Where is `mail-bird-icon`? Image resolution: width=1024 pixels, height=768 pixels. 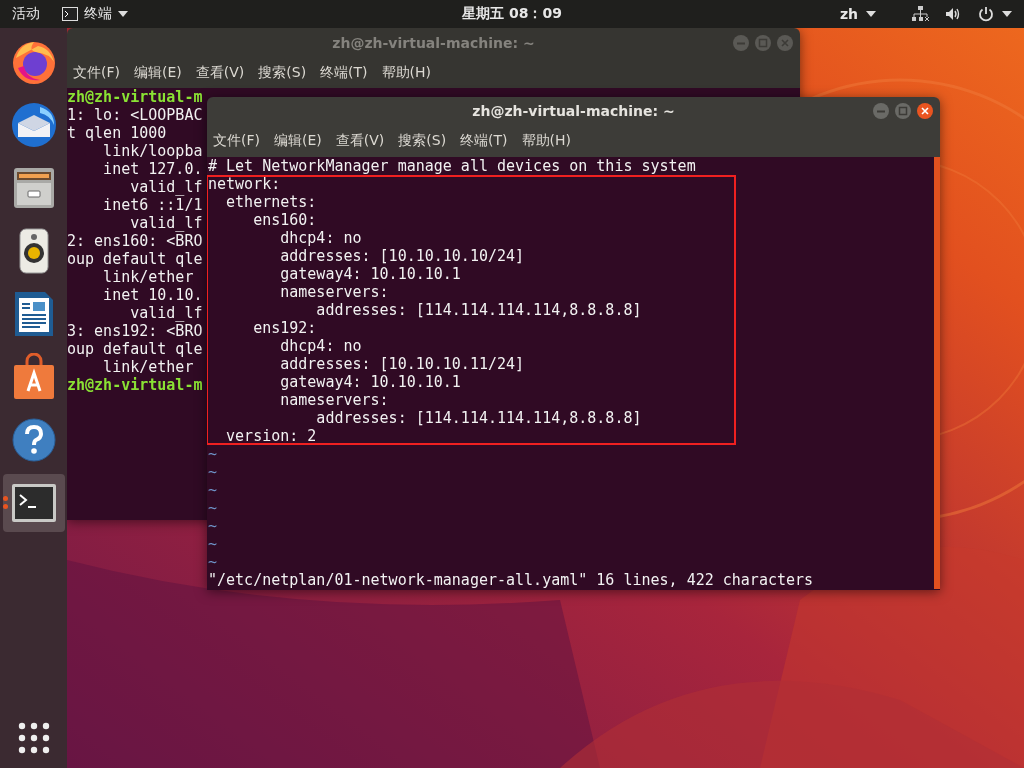 mail-bird-icon is located at coordinates (33, 125).